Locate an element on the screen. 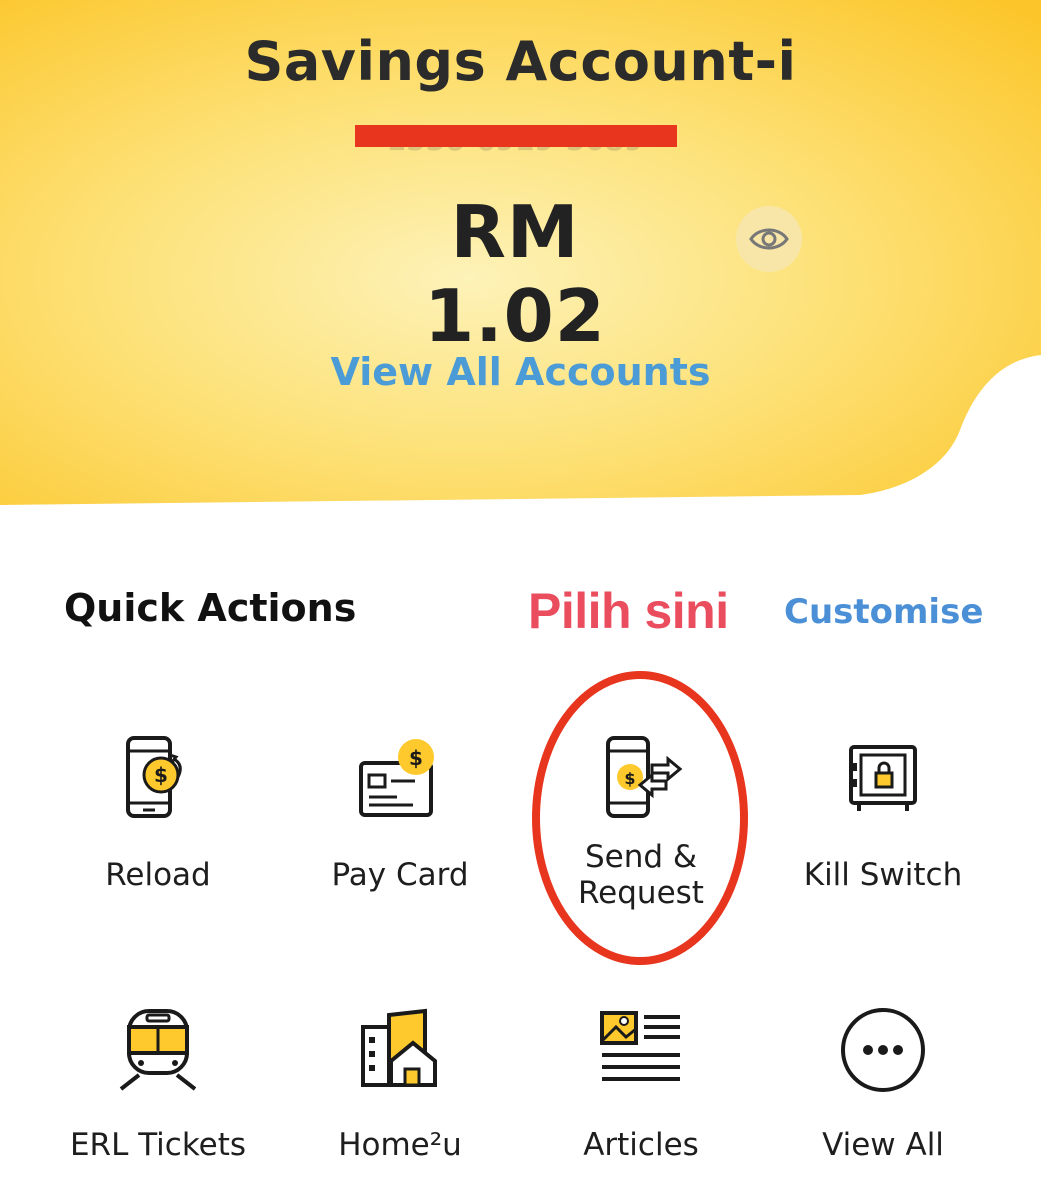 This screenshot has width=1041, height=1200. quick-action-label: Articles is located at coordinates (641, 1145).